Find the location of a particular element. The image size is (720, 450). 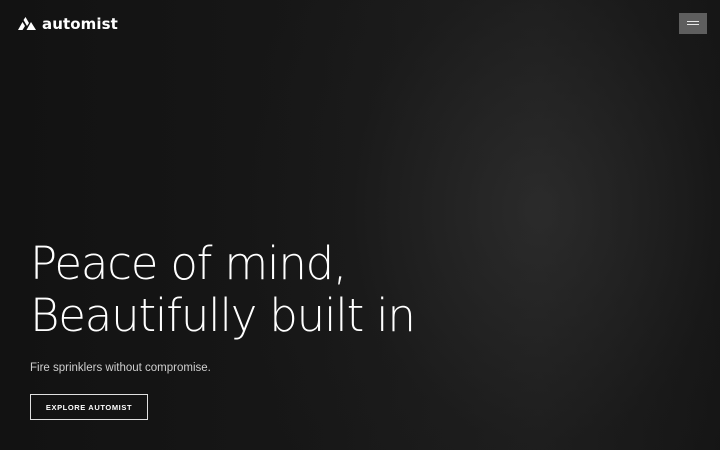

automist-logo-icon is located at coordinates (27, 23).